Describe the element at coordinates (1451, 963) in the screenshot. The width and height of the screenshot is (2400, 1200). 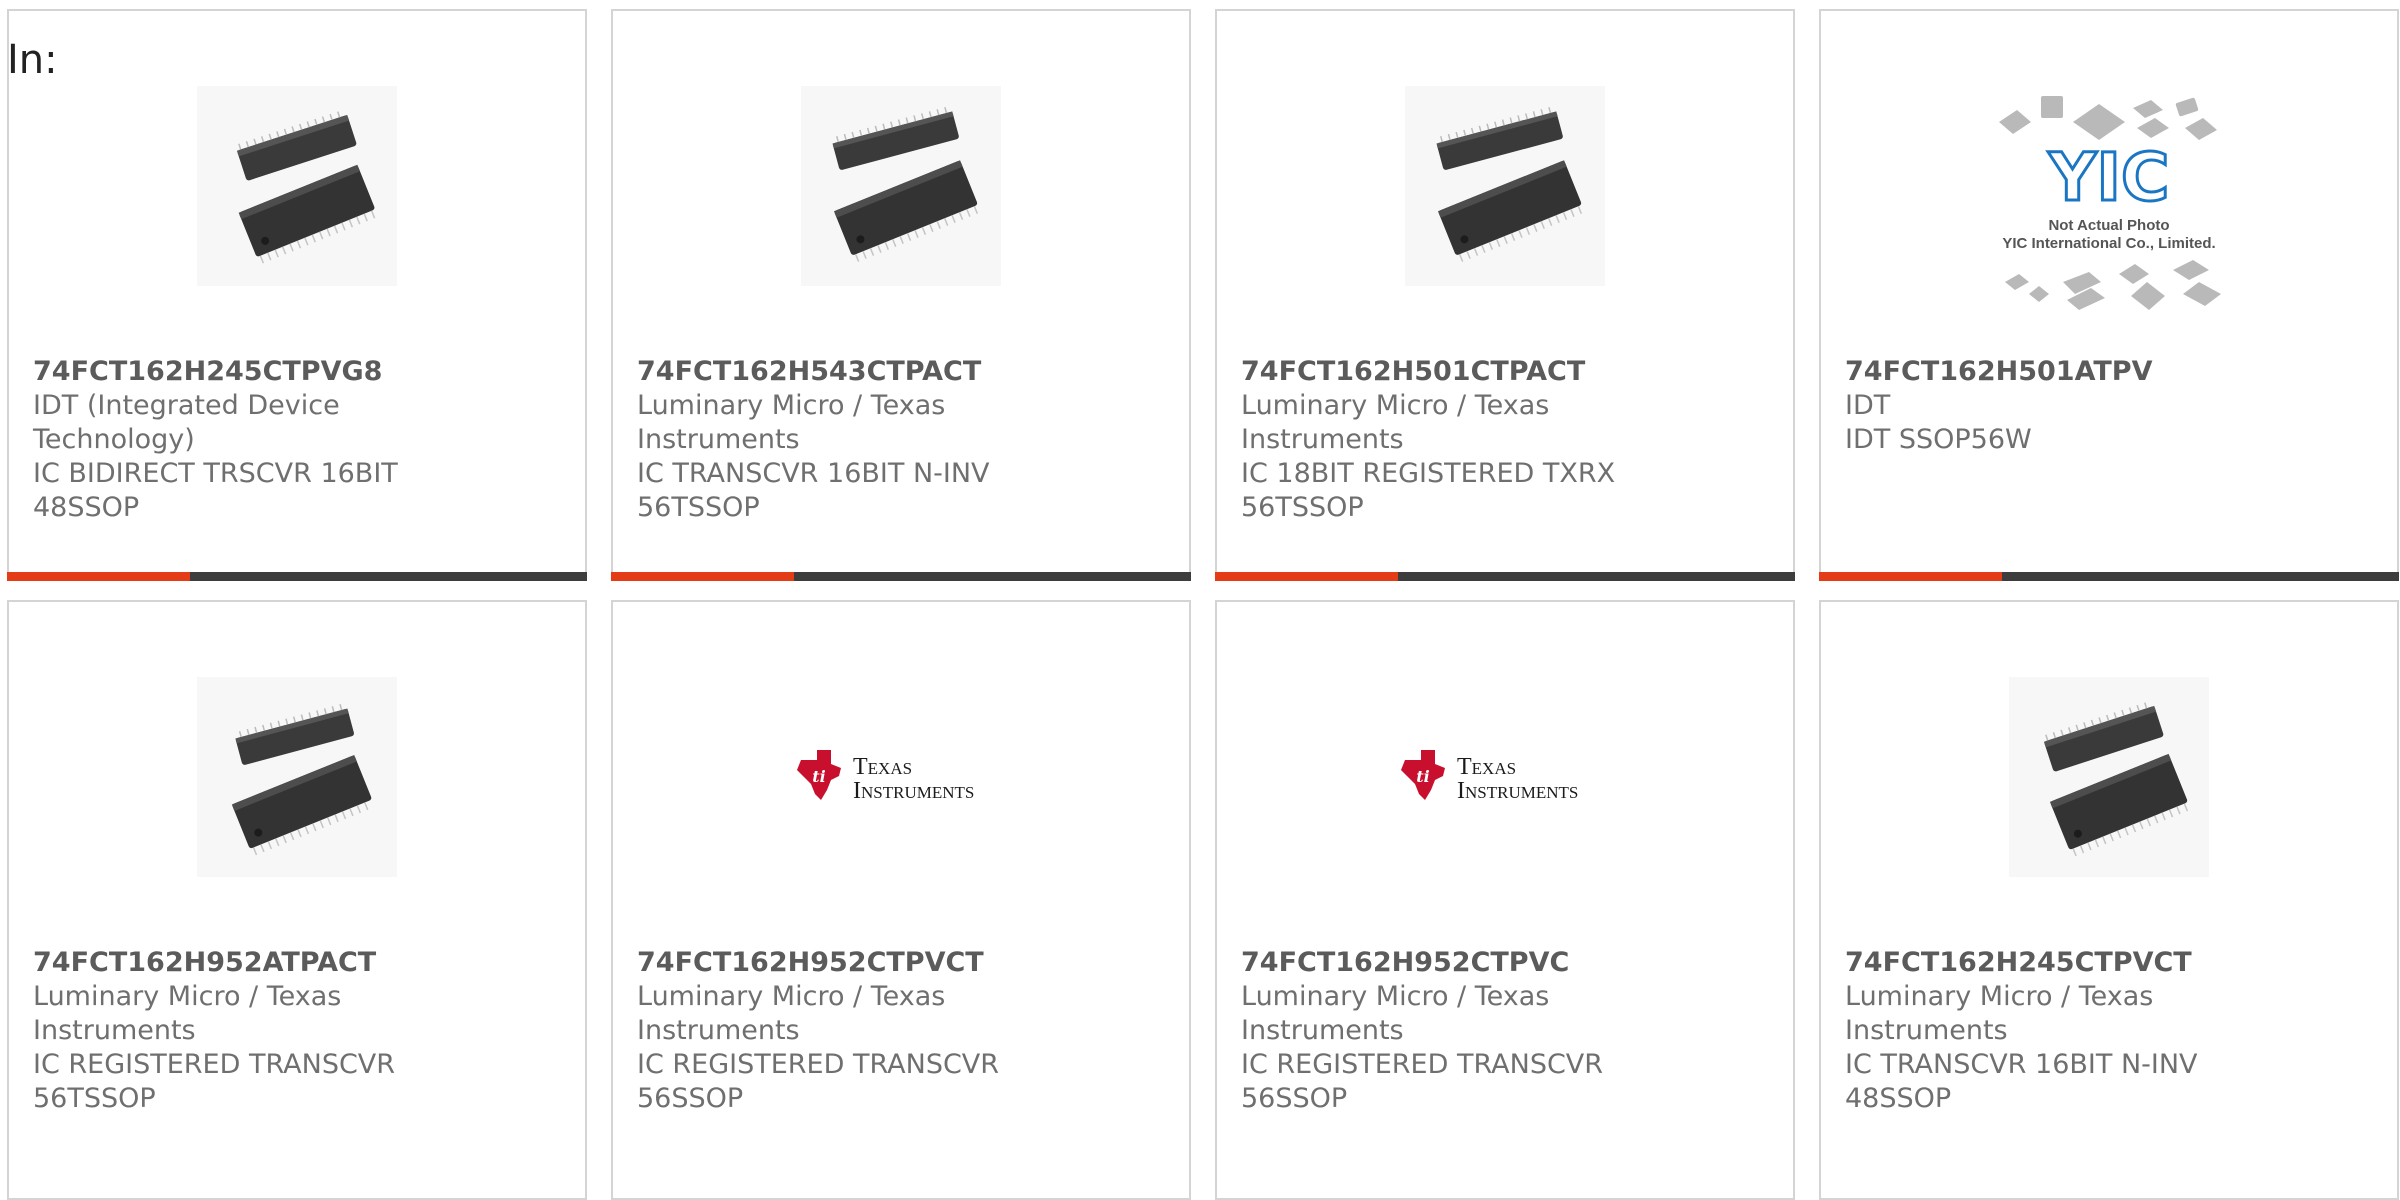
I see `part-number: 74FCT162H952CTPVC` at that location.